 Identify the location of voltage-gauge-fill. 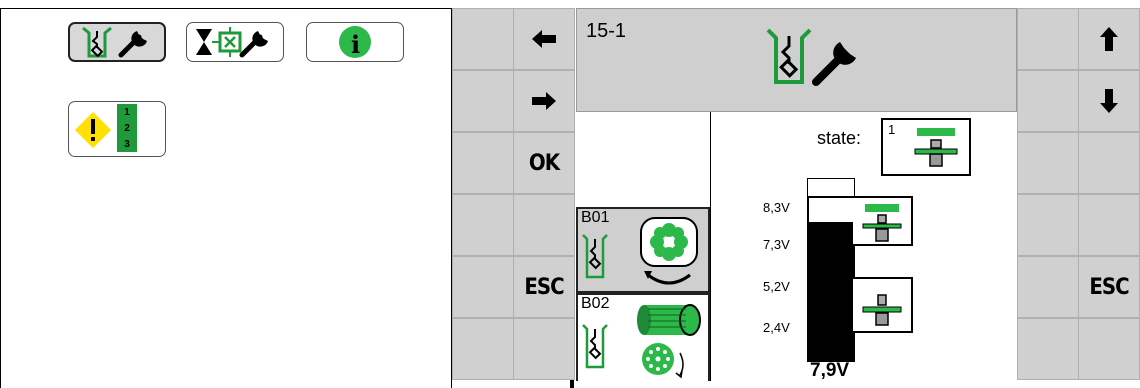
(831, 291).